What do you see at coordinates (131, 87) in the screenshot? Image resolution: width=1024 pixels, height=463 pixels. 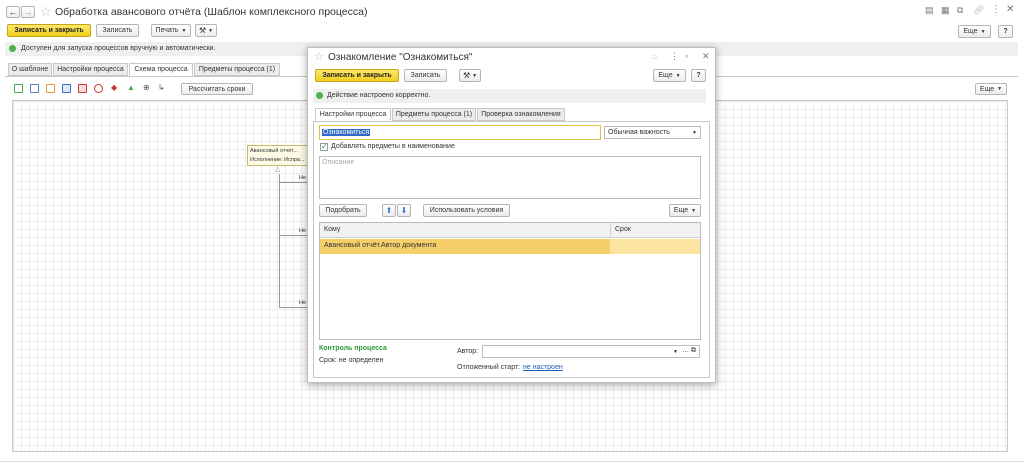 I see `scheme-fork-icon: ▲` at bounding box center [131, 87].